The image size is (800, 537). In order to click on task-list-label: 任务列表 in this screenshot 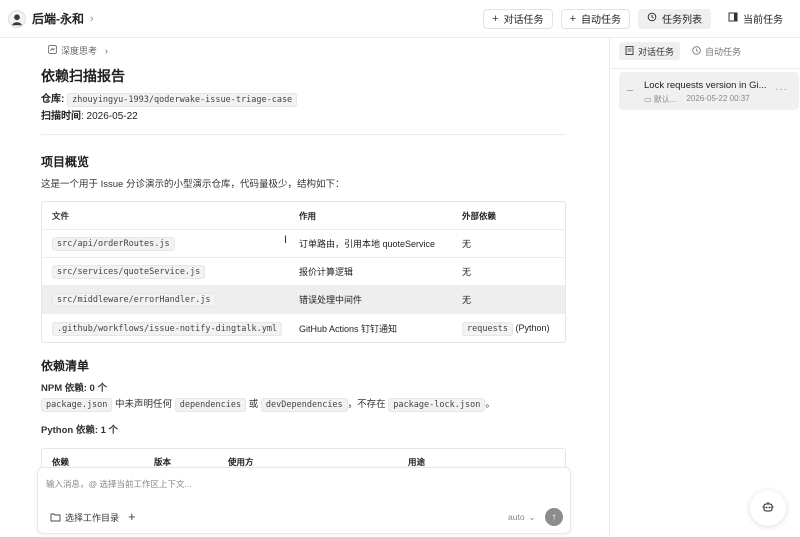, I will do `click(682, 20)`.